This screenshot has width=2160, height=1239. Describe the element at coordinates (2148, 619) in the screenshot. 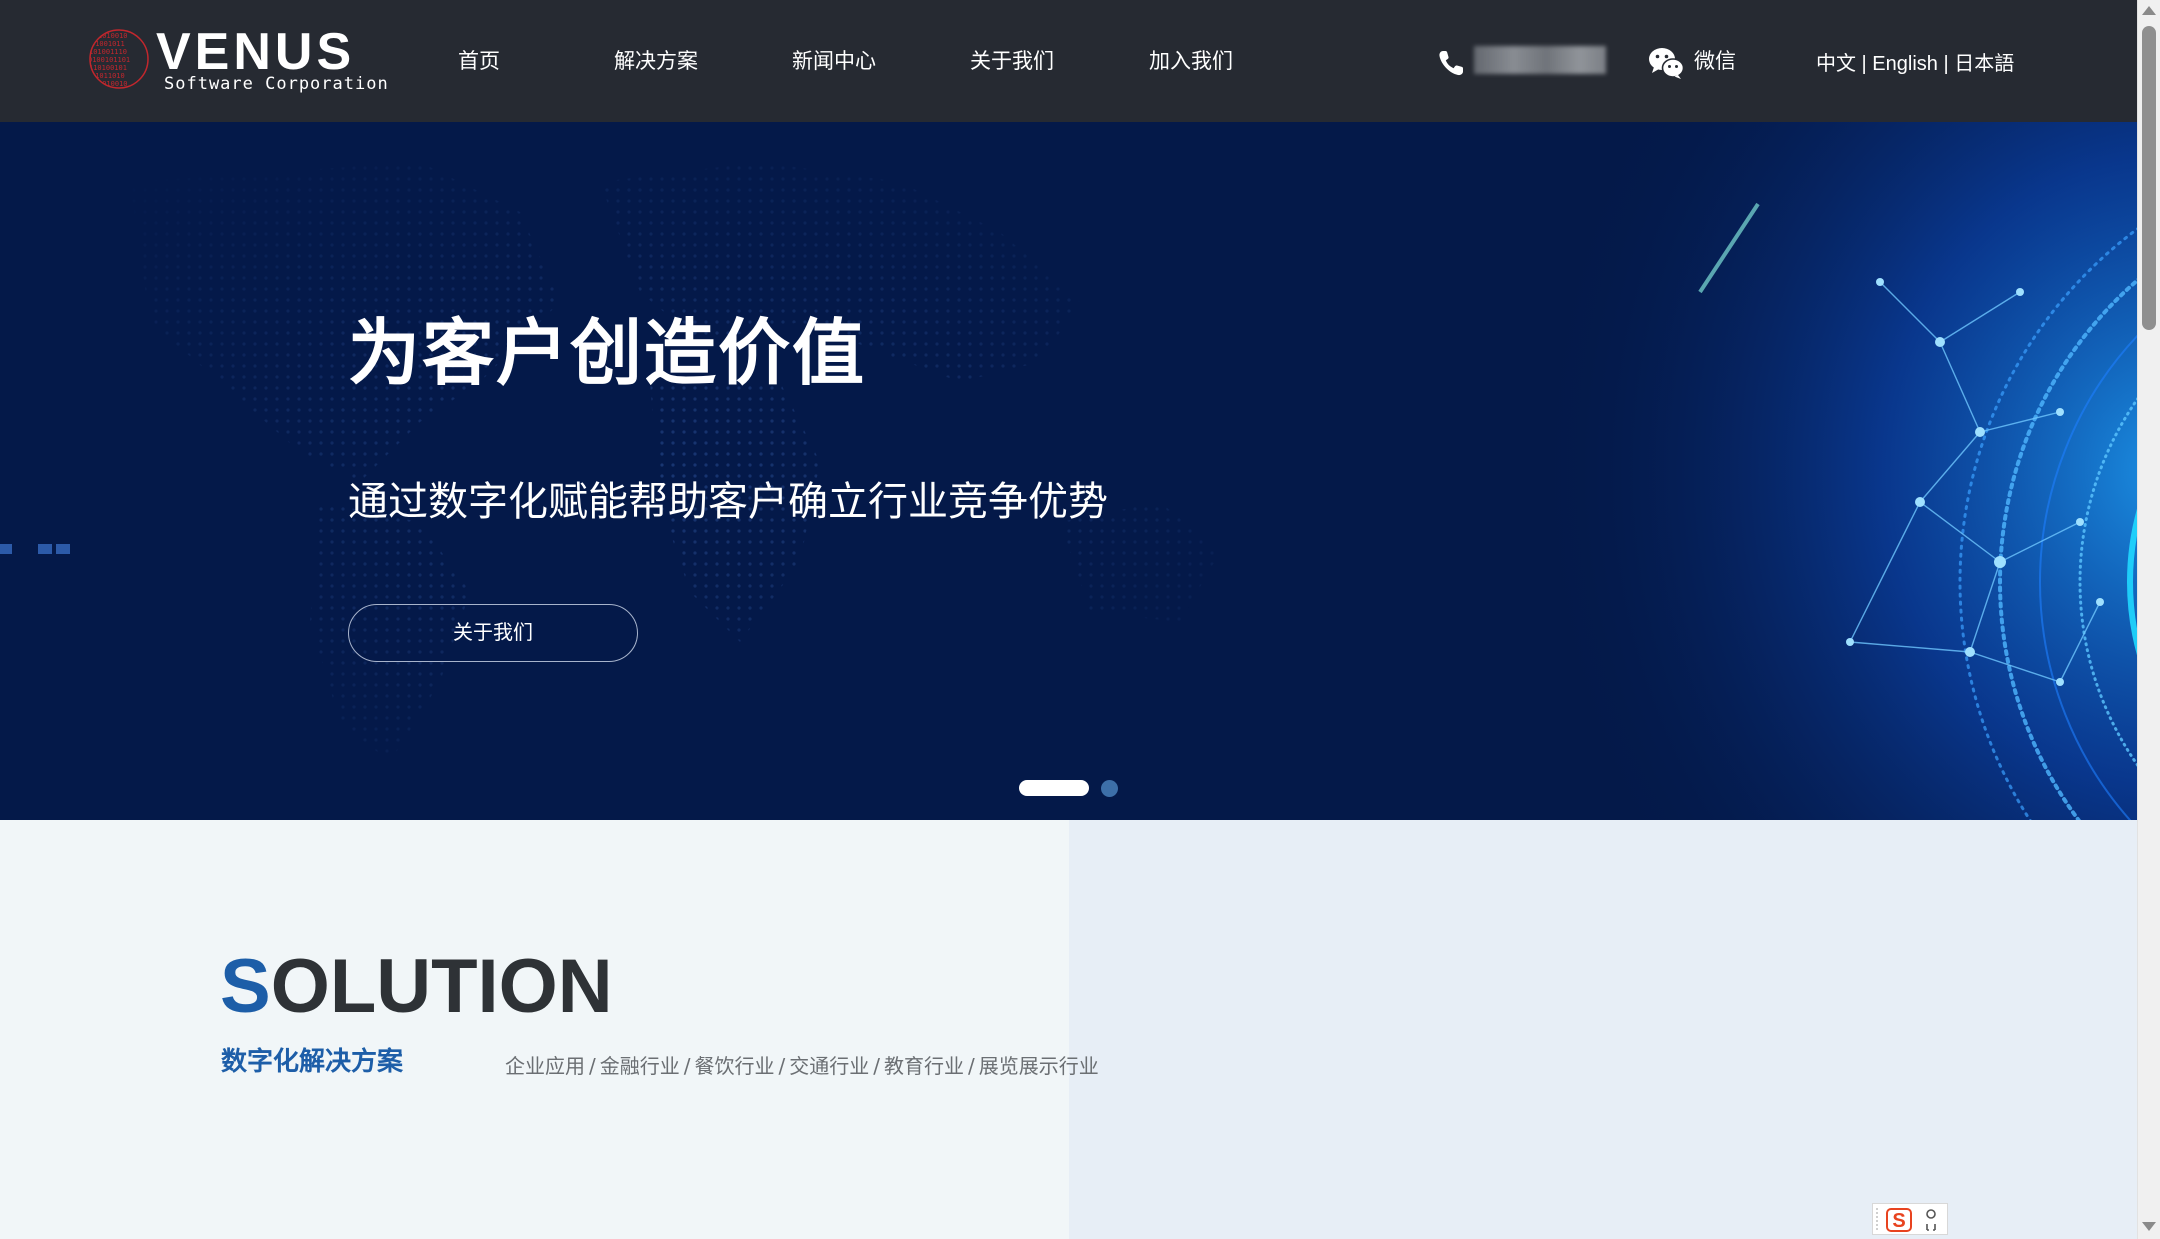

I see `vertical-scrollbar` at that location.